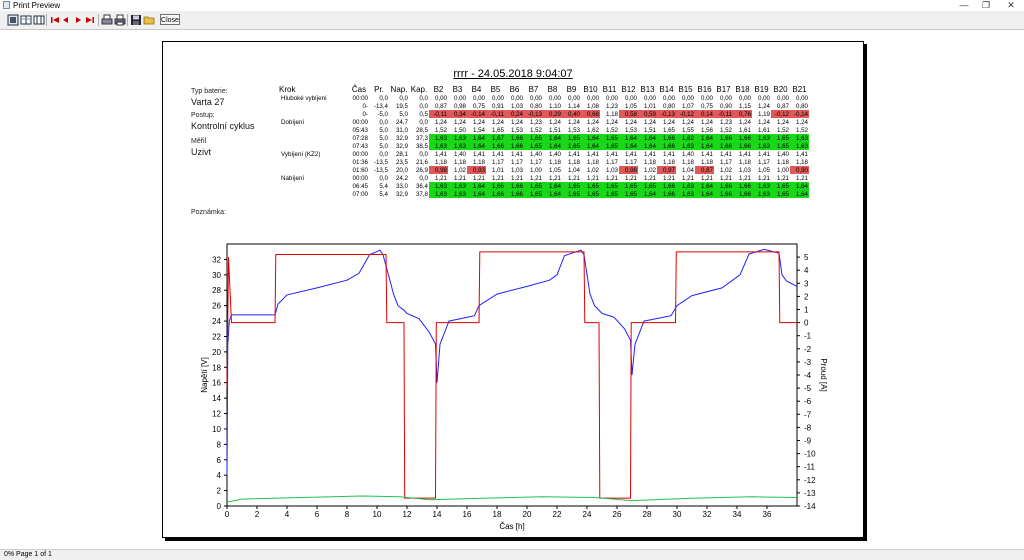 This screenshot has height=560, width=1024. I want to click on y-tick-label: 32, so click(216, 259).